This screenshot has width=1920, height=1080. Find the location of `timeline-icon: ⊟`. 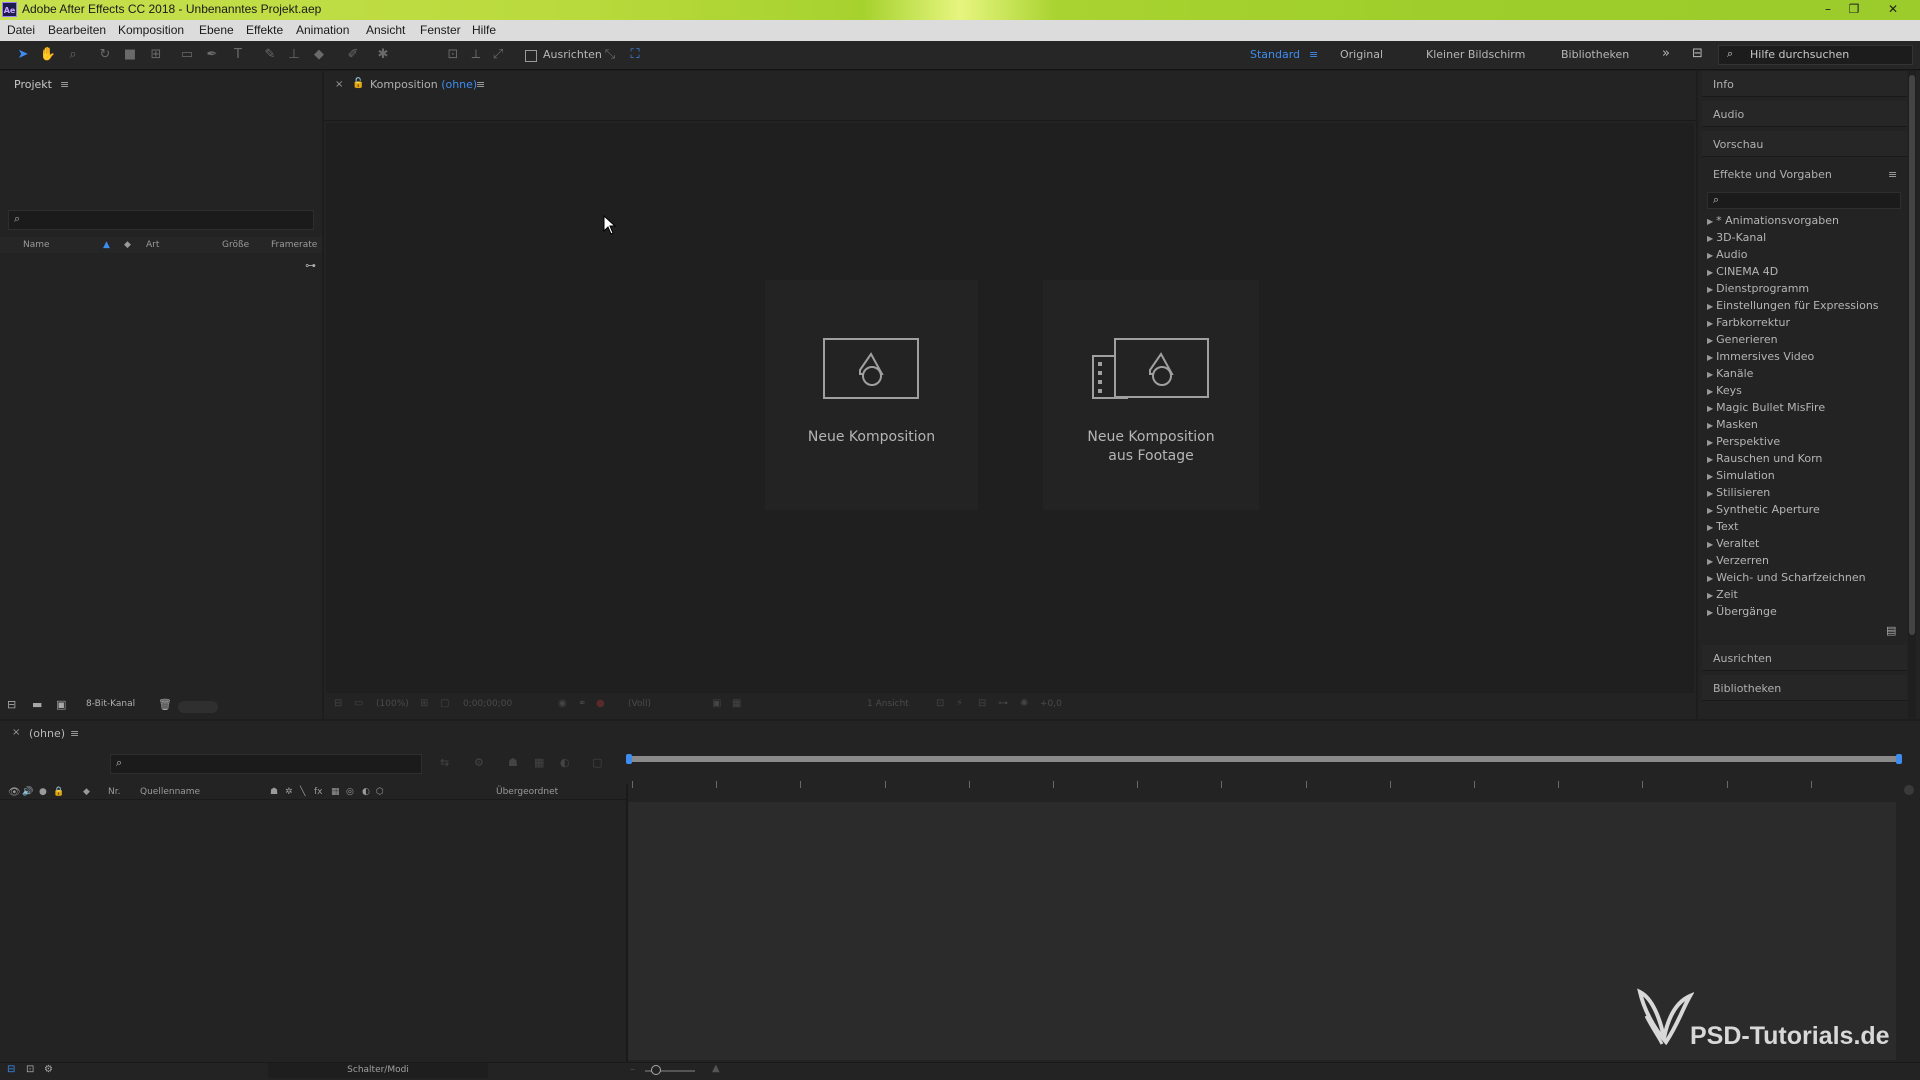

timeline-icon: ⊟ is located at coordinates (982, 703).